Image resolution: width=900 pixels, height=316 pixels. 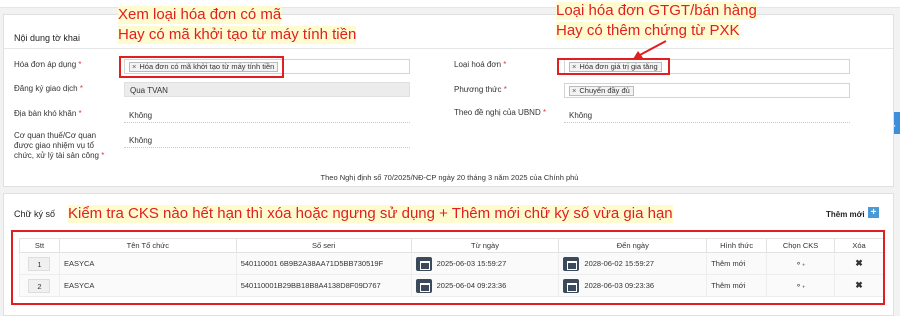 What do you see at coordinates (601, 91) in the screenshot?
I see `method-tag: × Chuyển đầy đủ` at bounding box center [601, 91].